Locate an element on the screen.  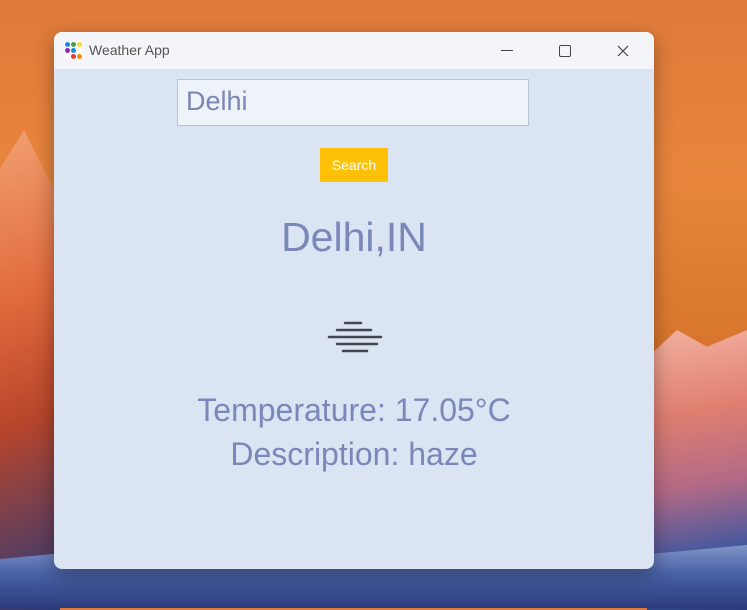
maximize-icon is located at coordinates (565, 50).